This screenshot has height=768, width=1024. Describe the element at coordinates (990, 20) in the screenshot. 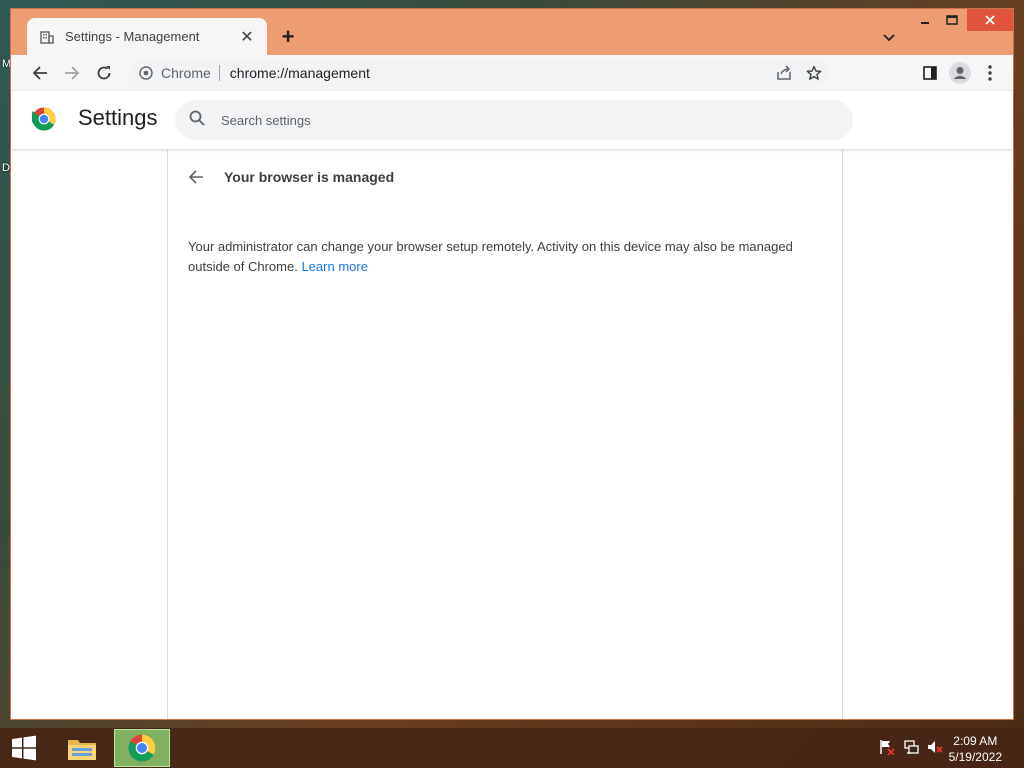

I see `close-window-icon` at that location.